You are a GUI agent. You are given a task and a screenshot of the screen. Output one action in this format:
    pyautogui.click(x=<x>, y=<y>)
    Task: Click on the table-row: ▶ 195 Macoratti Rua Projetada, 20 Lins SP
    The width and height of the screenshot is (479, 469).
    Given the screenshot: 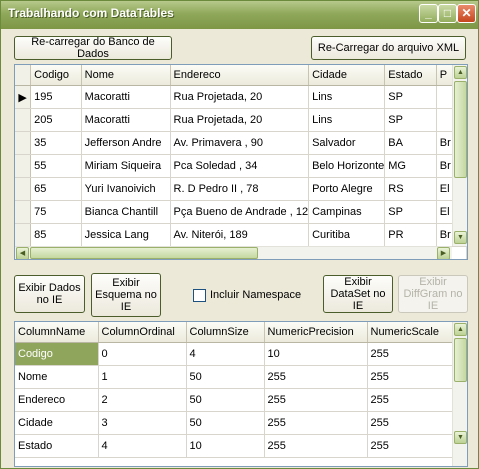 What is the action you would take?
    pyautogui.click(x=241, y=97)
    